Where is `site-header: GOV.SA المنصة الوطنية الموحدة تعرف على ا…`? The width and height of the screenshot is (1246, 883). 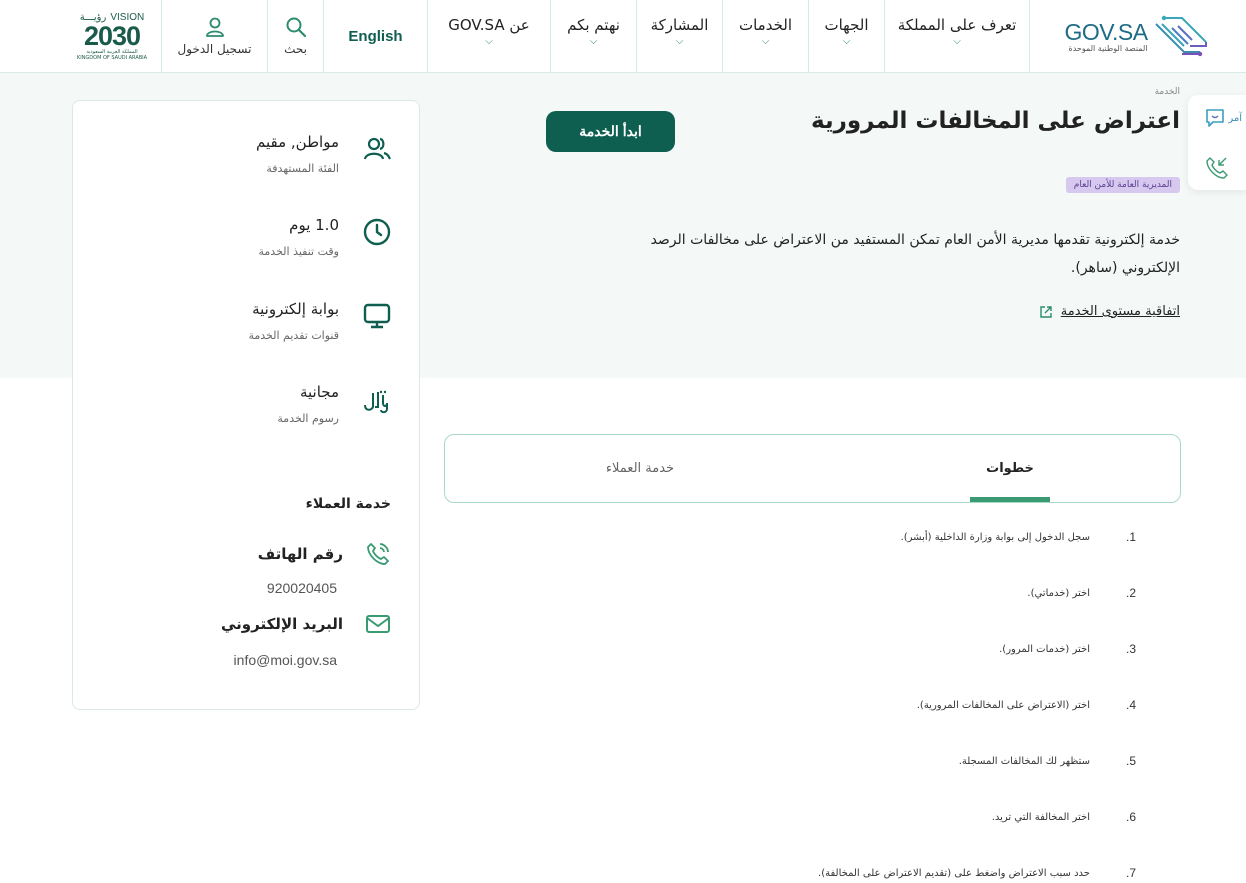
site-header: GOV.SA المنصة الوطنية الموحدة تعرف على ا… is located at coordinates (623, 36).